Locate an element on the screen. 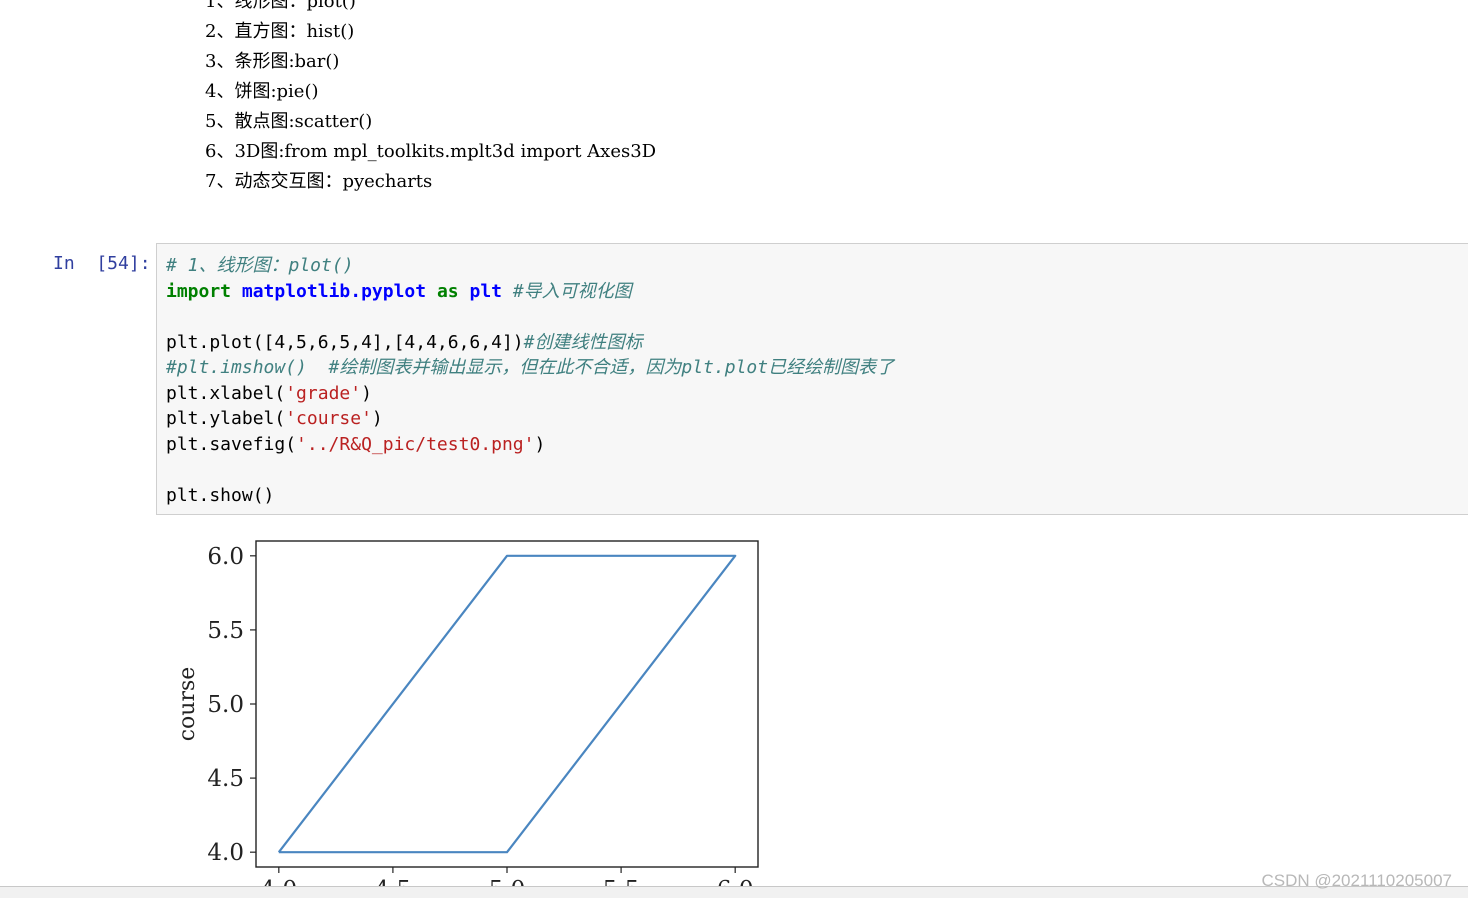 The image size is (1468, 898). list-item: 5、散点图:scatter() is located at coordinates (289, 121).